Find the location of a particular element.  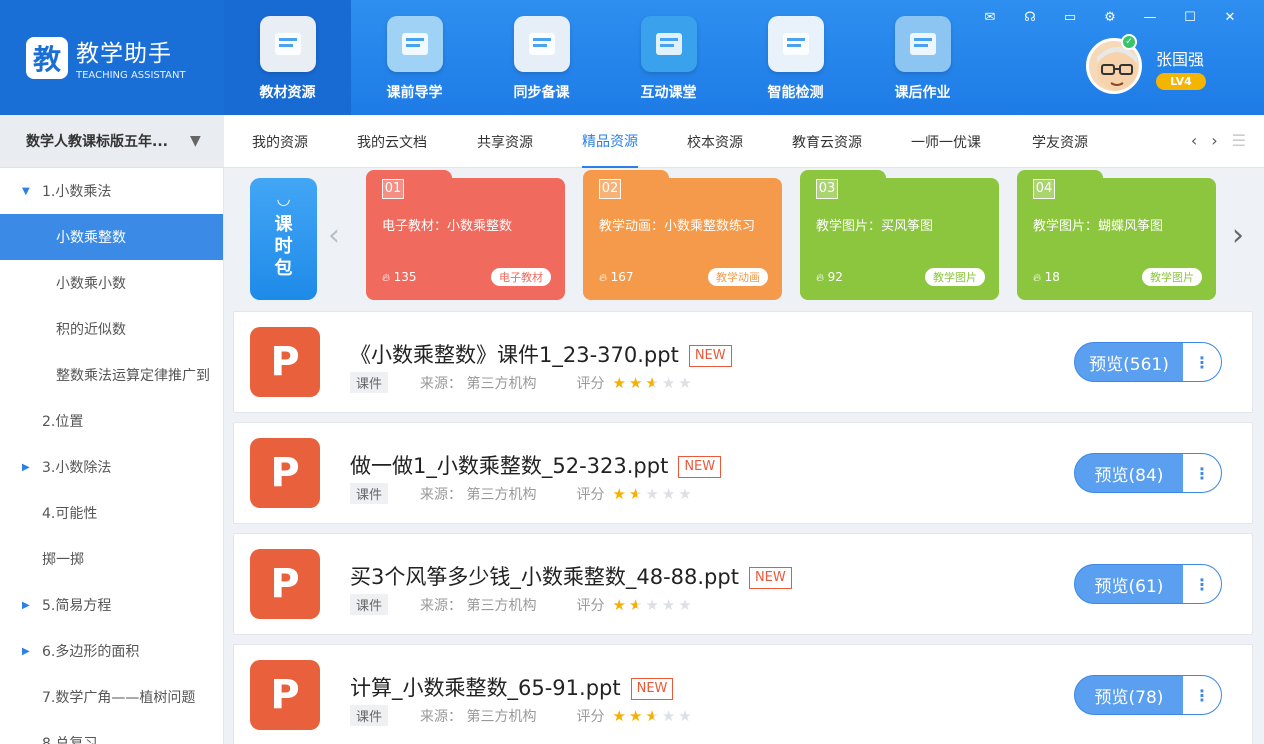

chevron-left-icon: ‹ is located at coordinates (1194, 140).